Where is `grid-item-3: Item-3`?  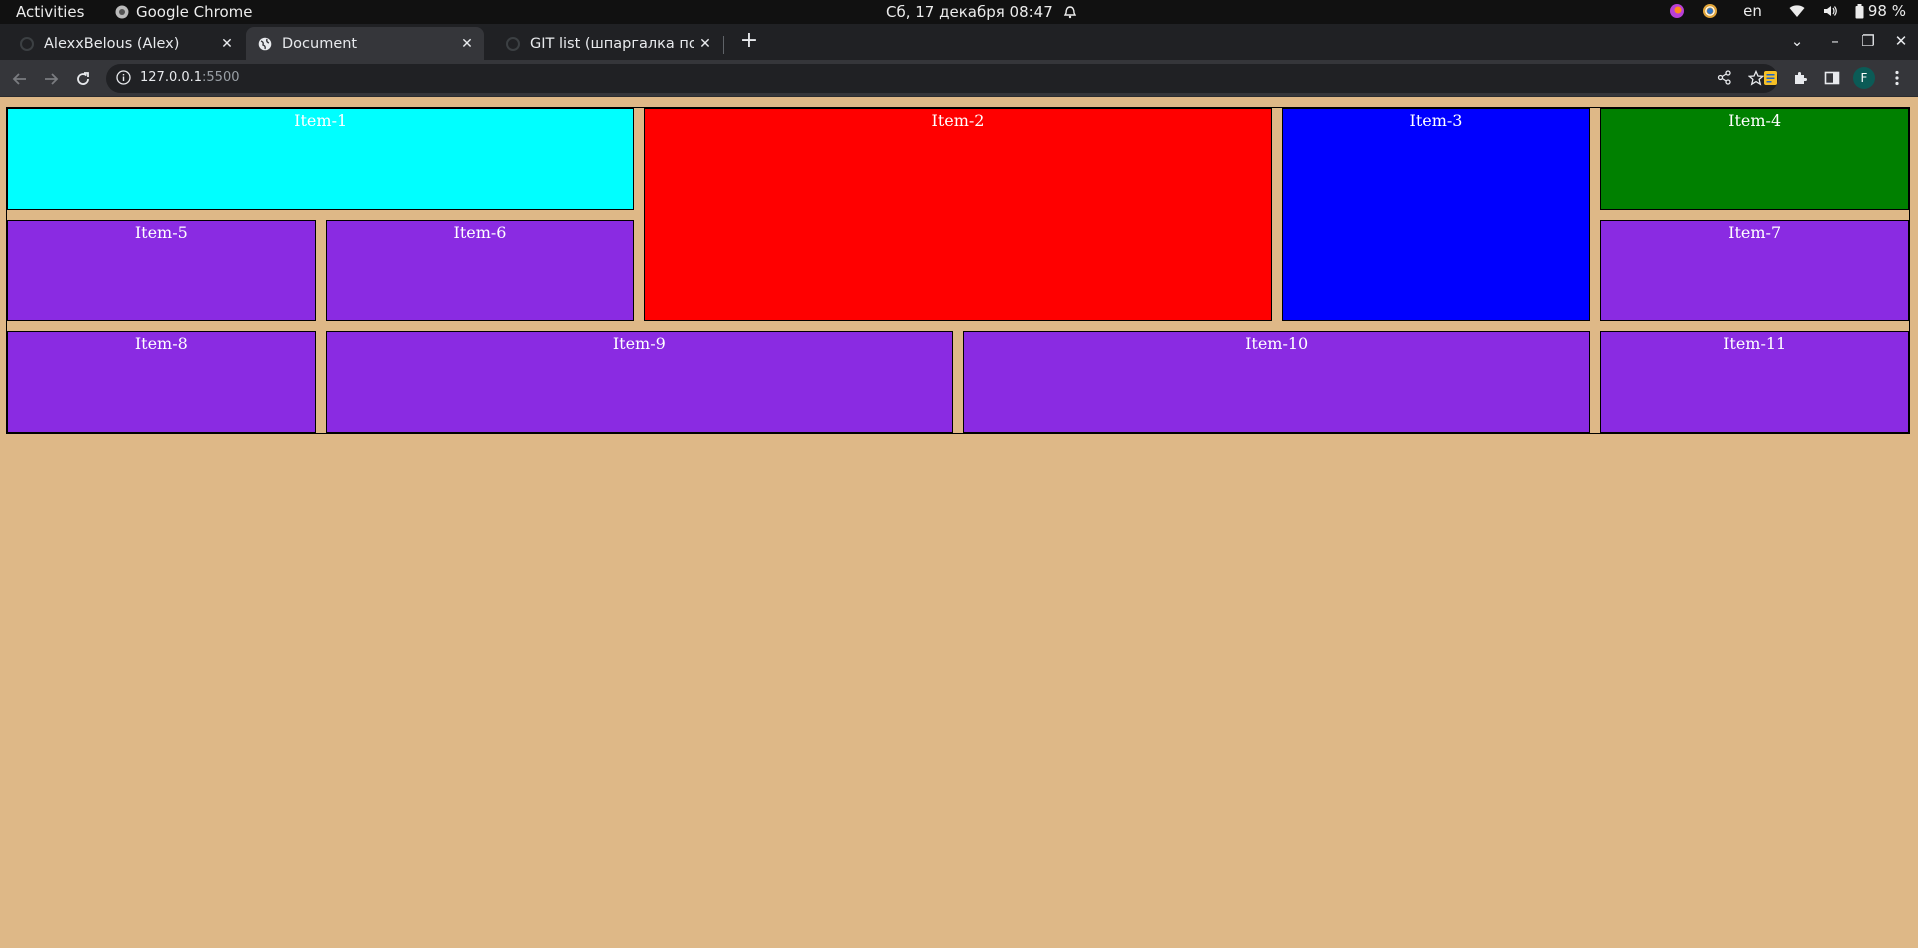 grid-item-3: Item-3 is located at coordinates (1436, 215).